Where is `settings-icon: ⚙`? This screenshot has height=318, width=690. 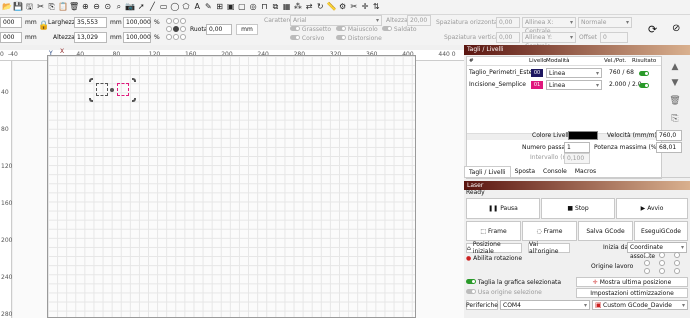
settings-icon: ⚙ is located at coordinates (343, 7).